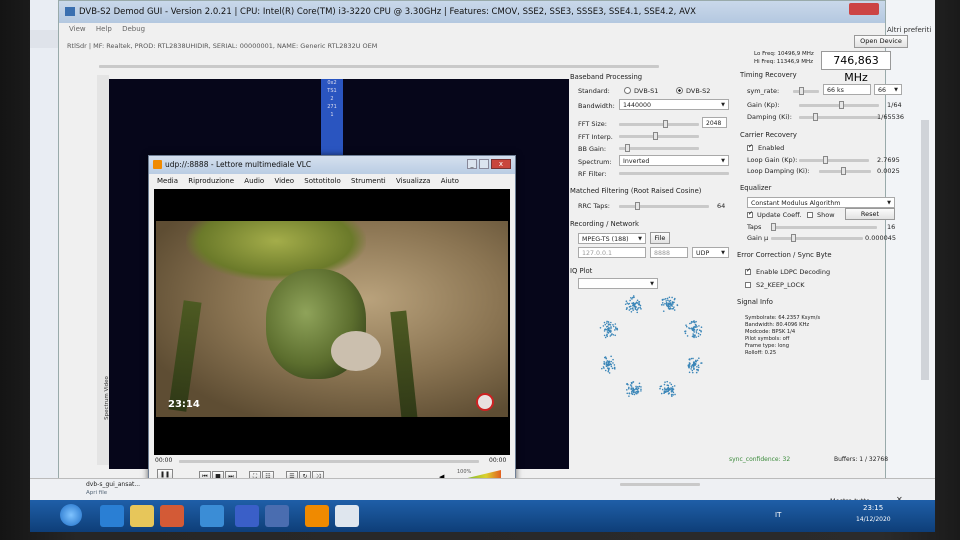 The image size is (960, 540). I want to click on spectrum-select: Inverted ▼, so click(674, 160).